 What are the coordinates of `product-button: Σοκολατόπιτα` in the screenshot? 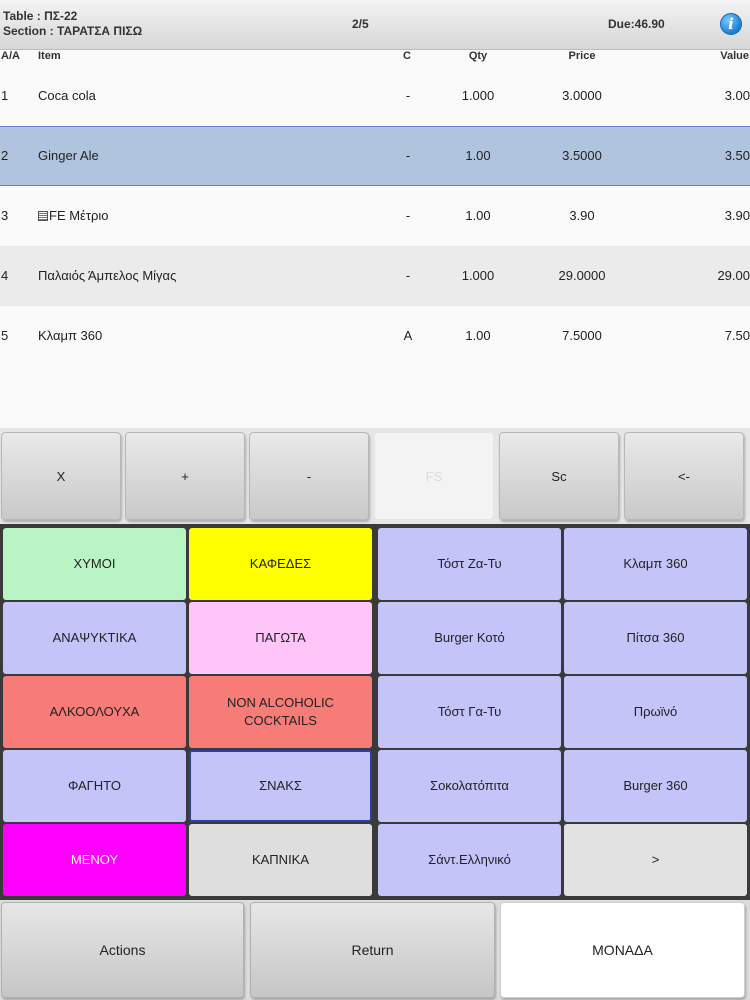 It's located at (469, 786).